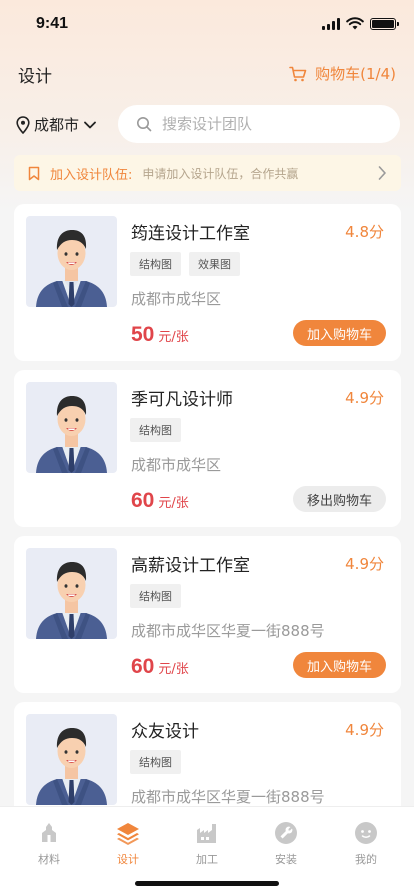 This screenshot has width=414, height=896. I want to click on location-pin-icon, so click(23, 124).